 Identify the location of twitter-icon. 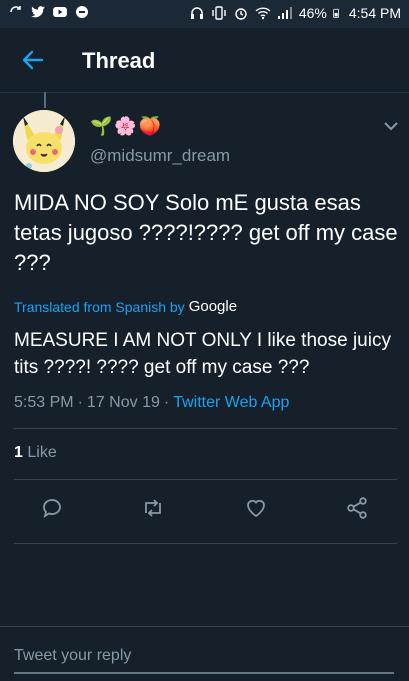
(38, 12).